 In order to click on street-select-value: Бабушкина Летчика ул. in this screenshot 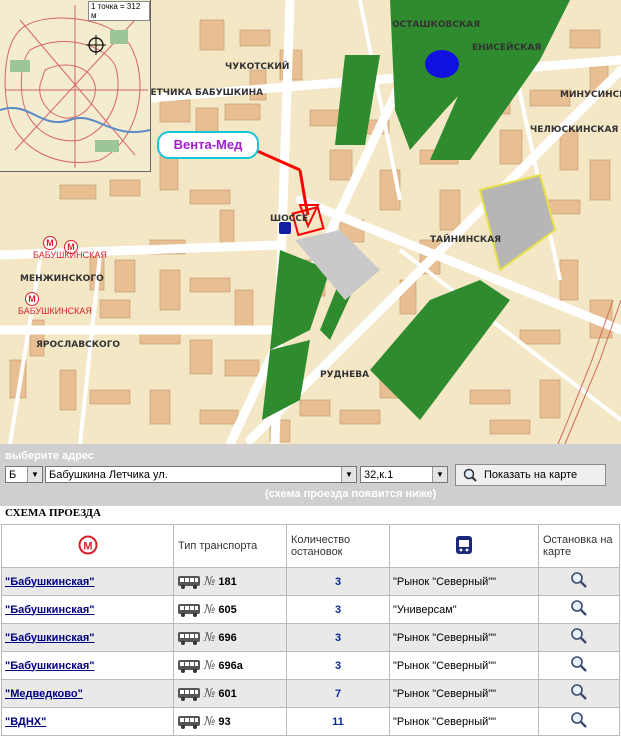, I will do `click(108, 475)`.